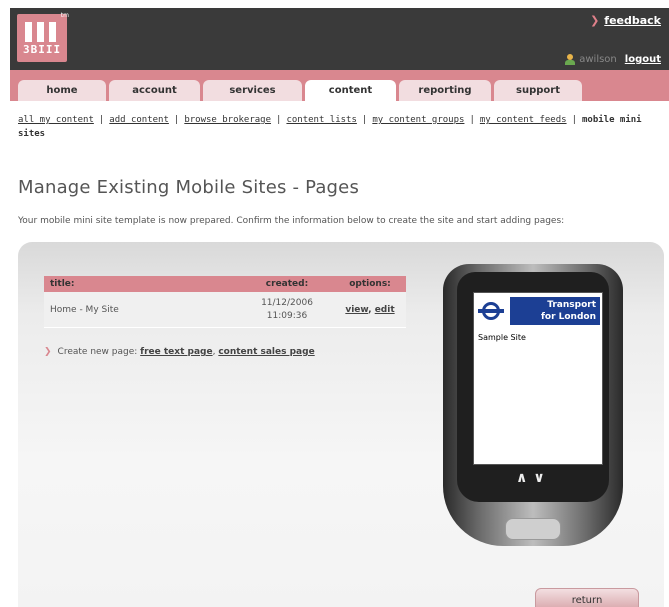 This screenshot has width=669, height=607. Describe the element at coordinates (252, 90) in the screenshot. I see `tab-services: services` at that location.